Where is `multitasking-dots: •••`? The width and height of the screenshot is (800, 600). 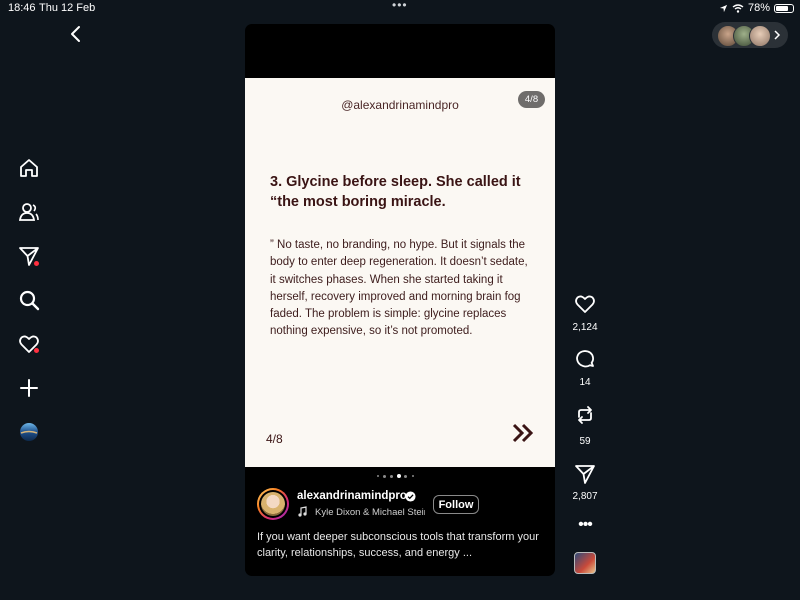 multitasking-dots: ••• is located at coordinates (400, 6).